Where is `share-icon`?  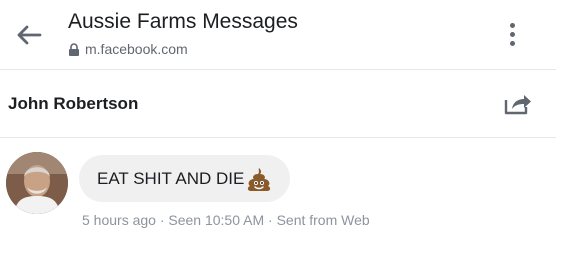 share-icon is located at coordinates (517, 105).